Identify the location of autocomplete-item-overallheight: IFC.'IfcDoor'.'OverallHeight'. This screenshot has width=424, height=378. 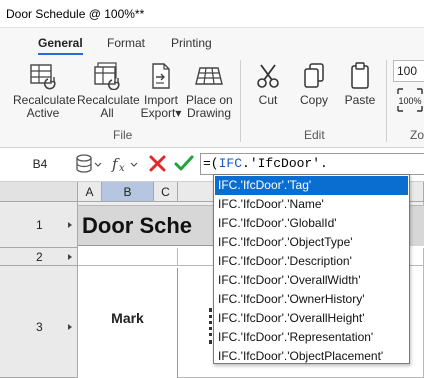
(311, 318).